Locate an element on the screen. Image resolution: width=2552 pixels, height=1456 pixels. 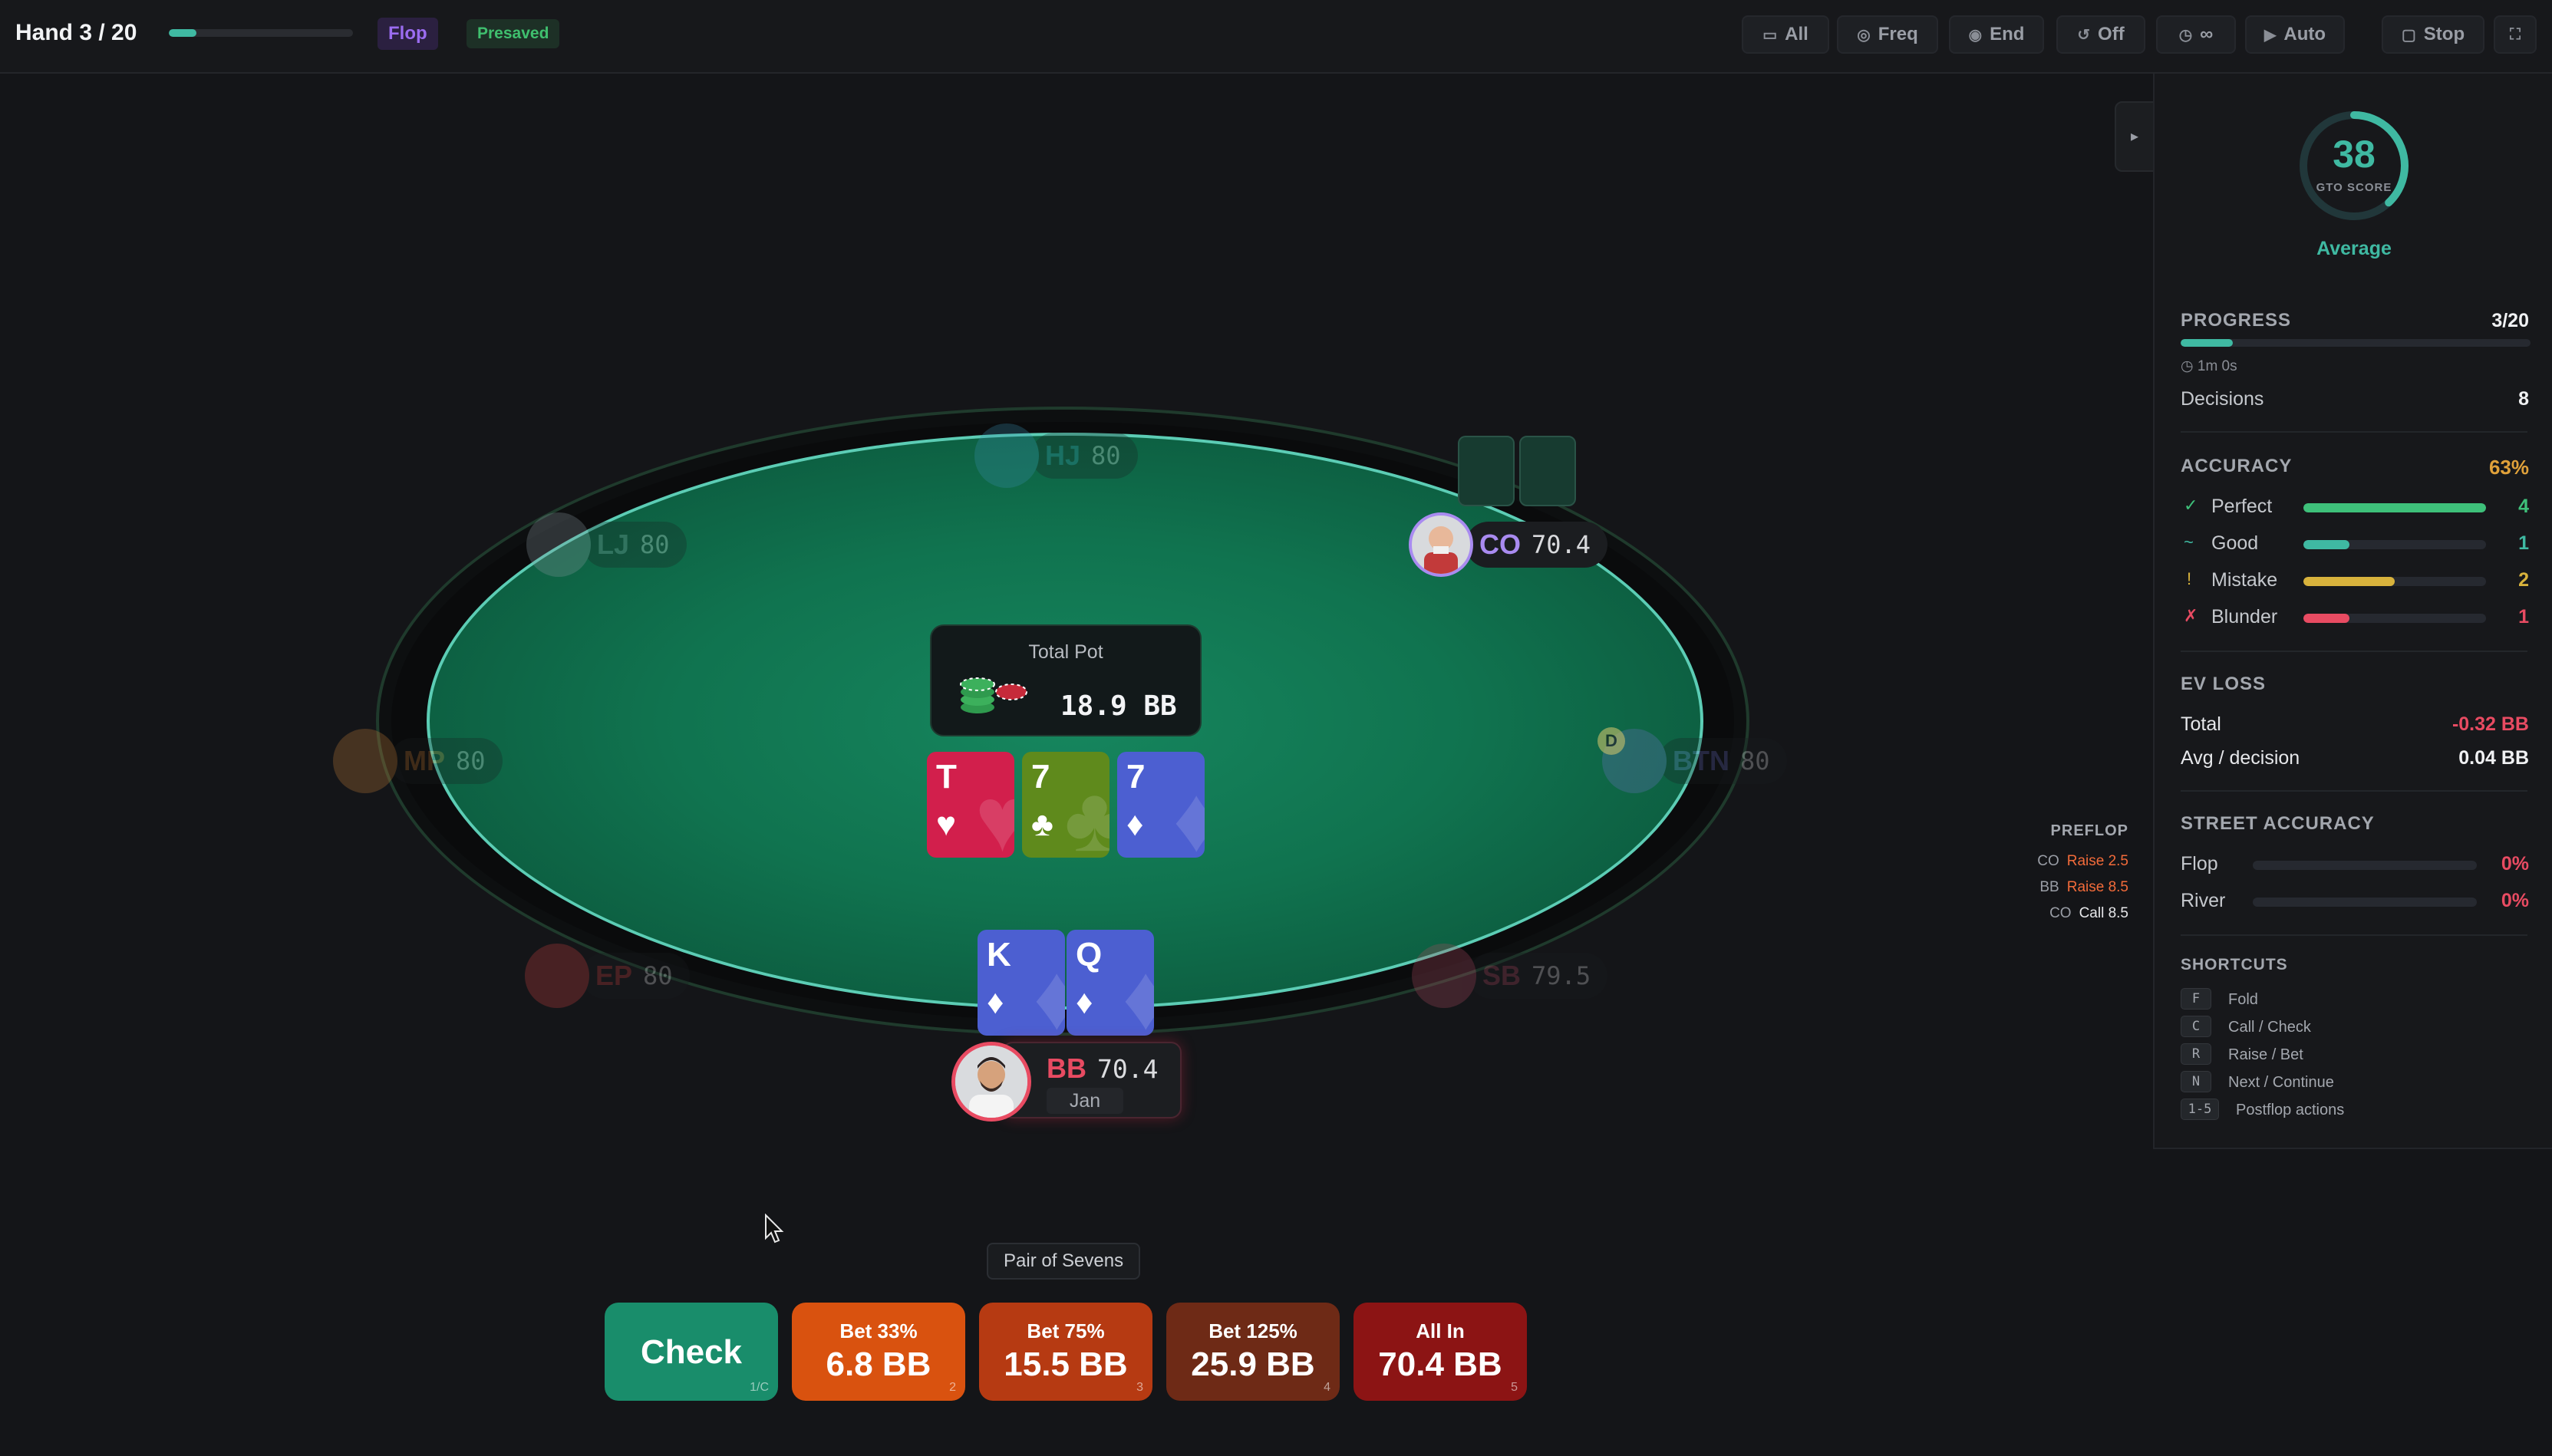
gto-score-value: 38 is located at coordinates (2354, 154).